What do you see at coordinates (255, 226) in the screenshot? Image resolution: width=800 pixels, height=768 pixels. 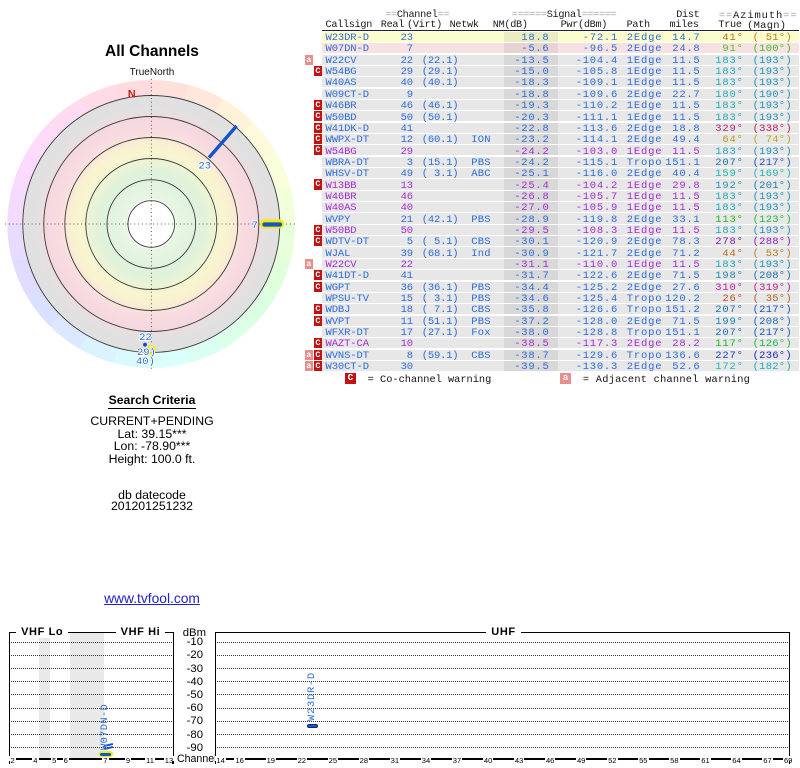 I see `svg-text: 7` at bounding box center [255, 226].